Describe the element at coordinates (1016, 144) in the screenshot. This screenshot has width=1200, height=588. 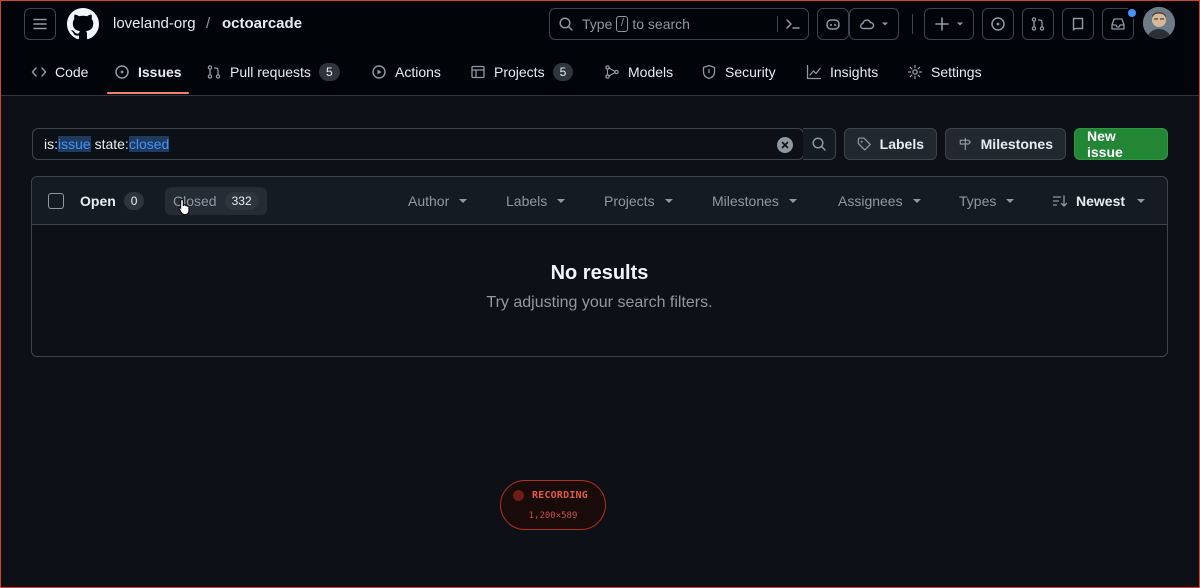
I see `milestones-button-label: Milestones` at that location.